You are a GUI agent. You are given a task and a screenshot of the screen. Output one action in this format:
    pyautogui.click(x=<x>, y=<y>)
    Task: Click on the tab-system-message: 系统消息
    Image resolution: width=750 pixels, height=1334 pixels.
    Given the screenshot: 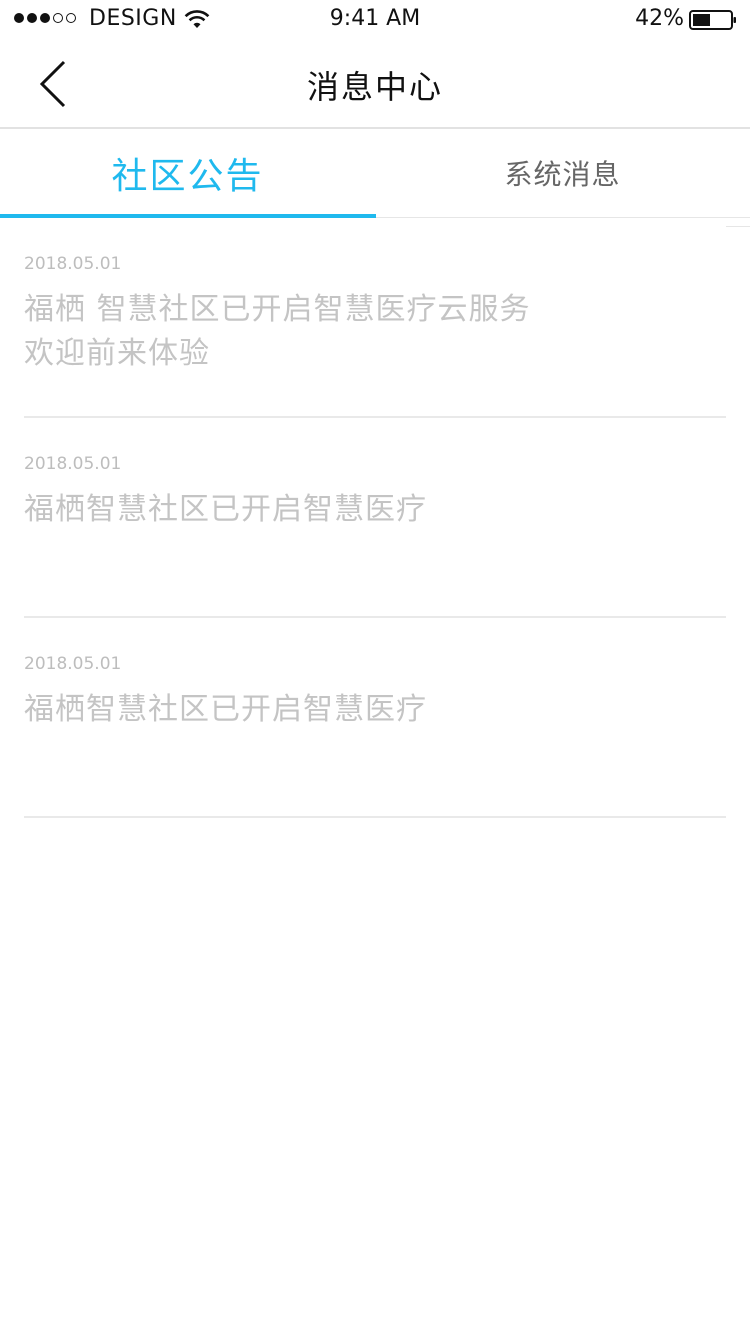 What is the action you would take?
    pyautogui.click(x=562, y=173)
    